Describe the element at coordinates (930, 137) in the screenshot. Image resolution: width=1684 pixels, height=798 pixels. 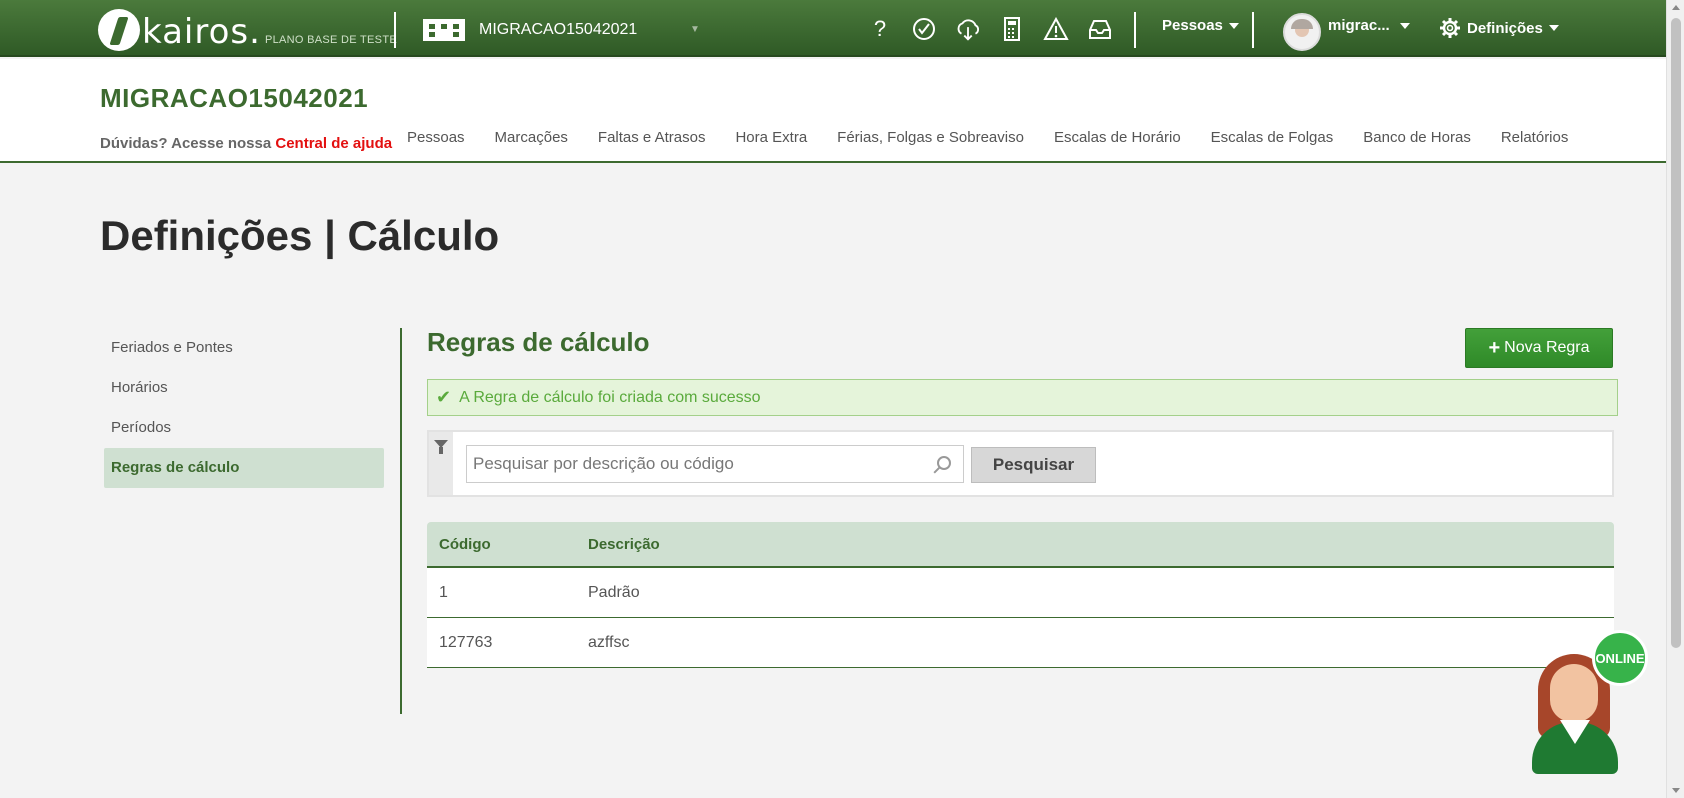
I see `nav-ferias-folgas: Férias, Folgas e Sobreaviso` at that location.